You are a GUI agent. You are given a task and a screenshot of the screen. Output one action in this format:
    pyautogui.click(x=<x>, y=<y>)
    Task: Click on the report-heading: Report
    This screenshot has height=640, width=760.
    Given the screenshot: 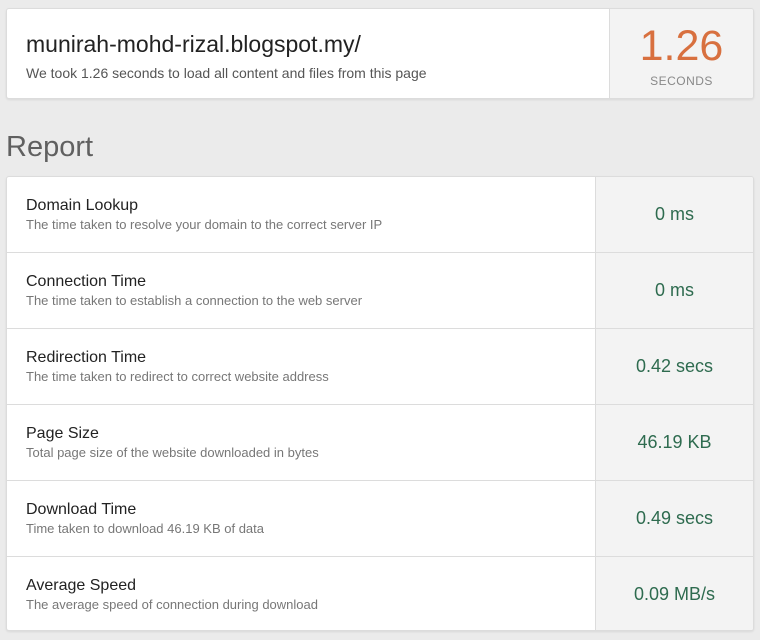 What is the action you would take?
    pyautogui.click(x=50, y=147)
    